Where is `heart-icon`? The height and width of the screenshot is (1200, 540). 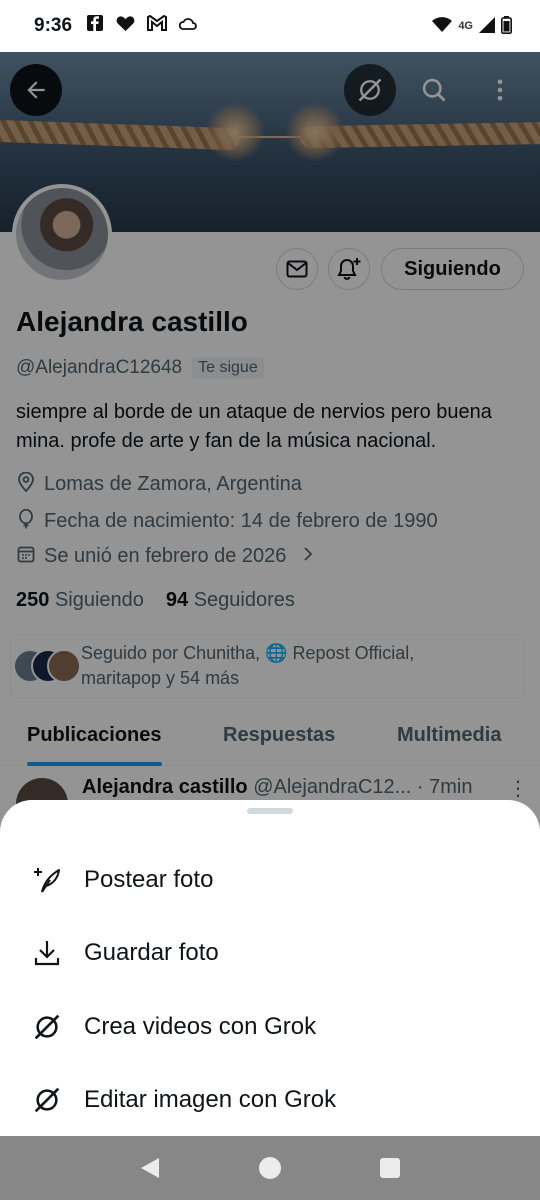 heart-icon is located at coordinates (125, 26).